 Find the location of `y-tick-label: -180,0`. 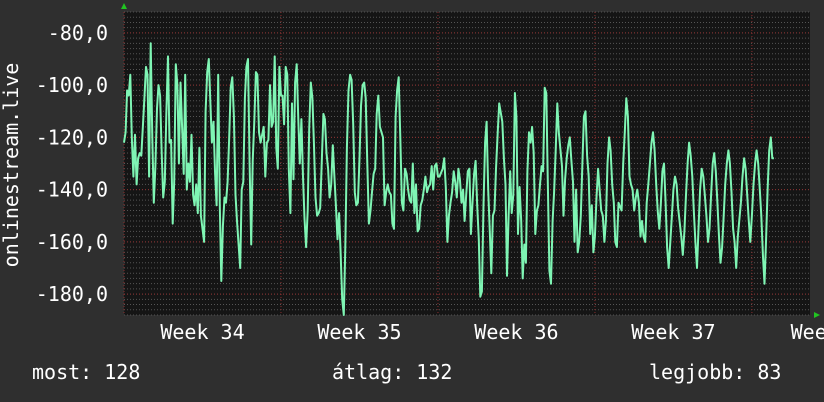

y-tick-label: -180,0 is located at coordinates (72, 294).